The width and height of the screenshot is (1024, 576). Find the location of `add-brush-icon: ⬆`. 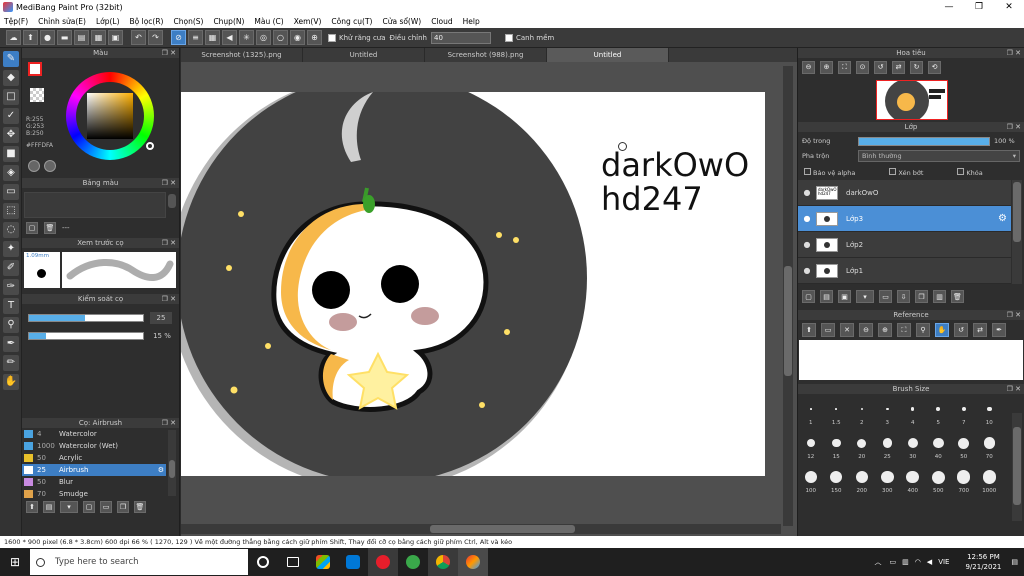

add-brush-icon: ⬆ is located at coordinates (32, 507).